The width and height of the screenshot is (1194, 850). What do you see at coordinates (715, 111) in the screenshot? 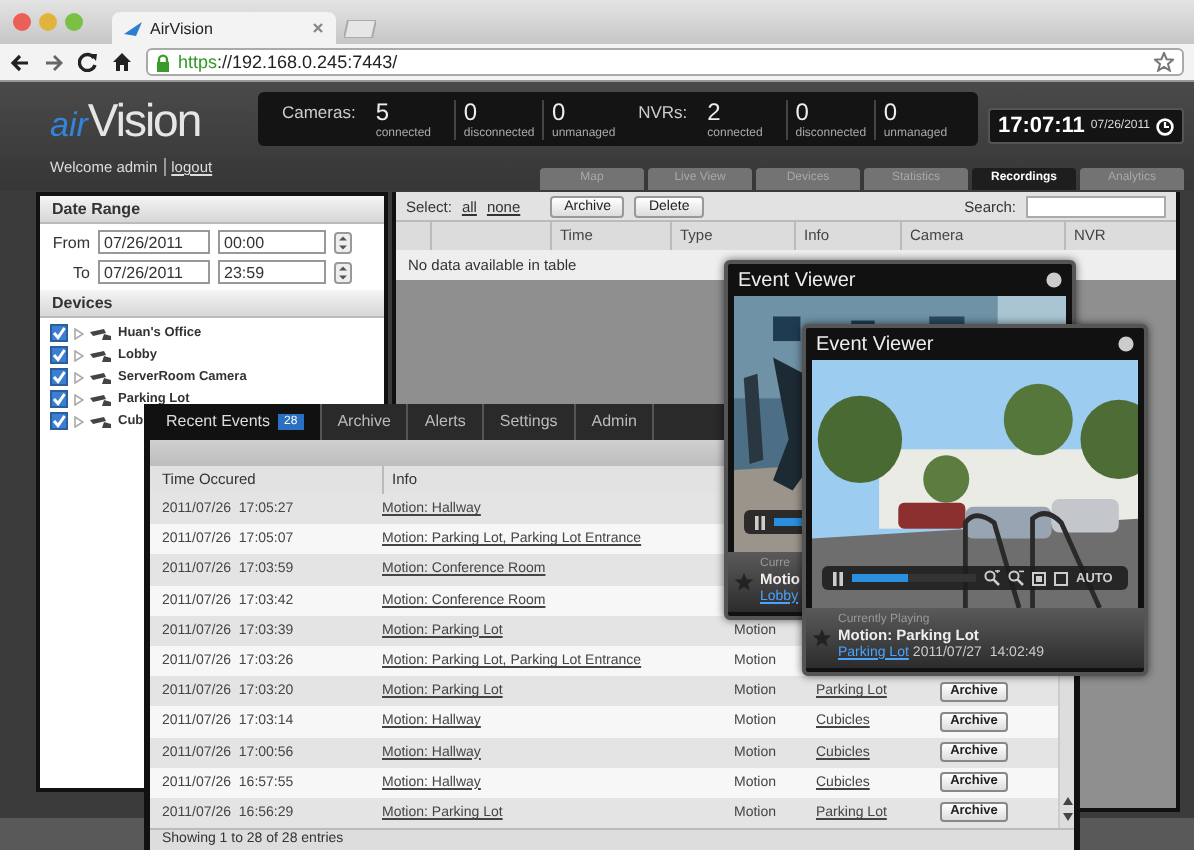
I see `stat-value: 2` at bounding box center [715, 111].